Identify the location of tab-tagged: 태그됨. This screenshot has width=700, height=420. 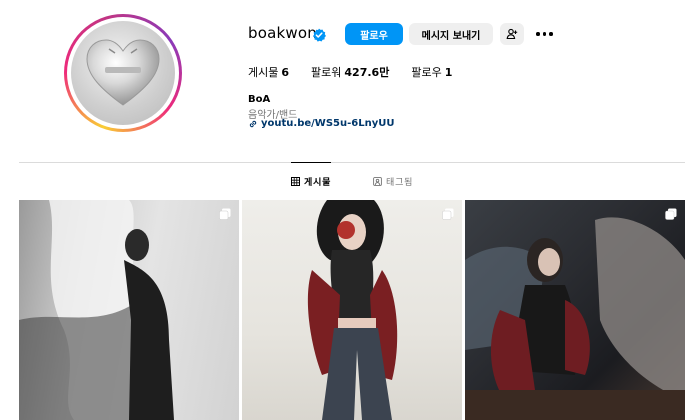
(393, 181).